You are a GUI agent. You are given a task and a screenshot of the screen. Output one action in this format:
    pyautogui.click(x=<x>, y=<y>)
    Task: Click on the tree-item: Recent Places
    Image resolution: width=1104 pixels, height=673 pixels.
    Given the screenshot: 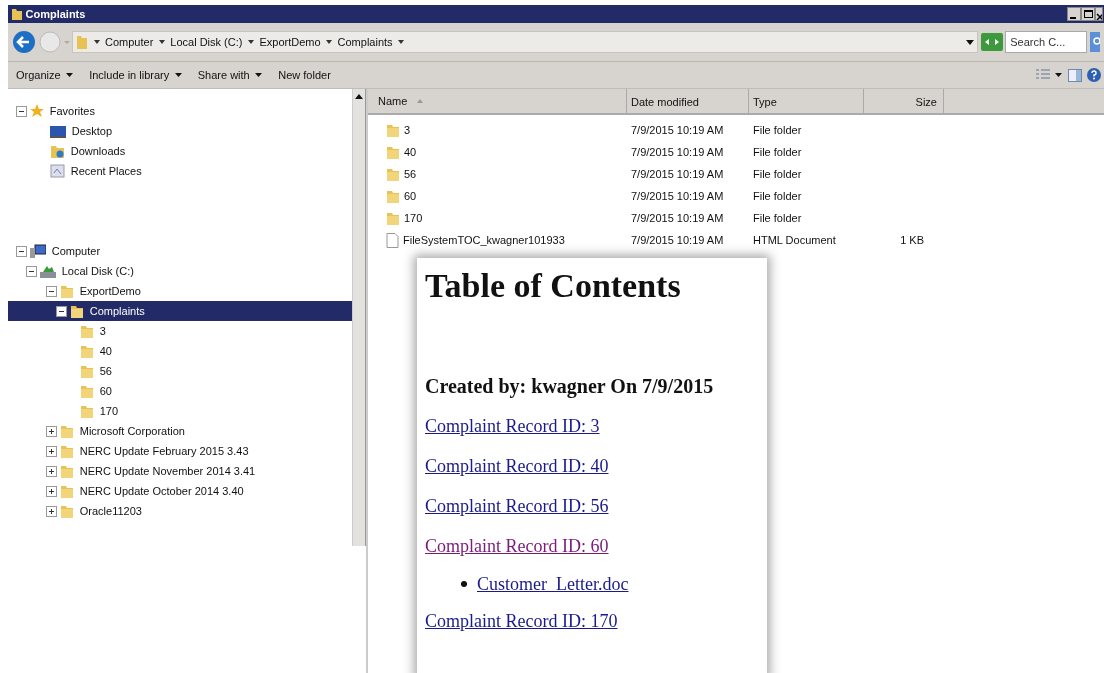 What is the action you would take?
    pyautogui.click(x=180, y=171)
    